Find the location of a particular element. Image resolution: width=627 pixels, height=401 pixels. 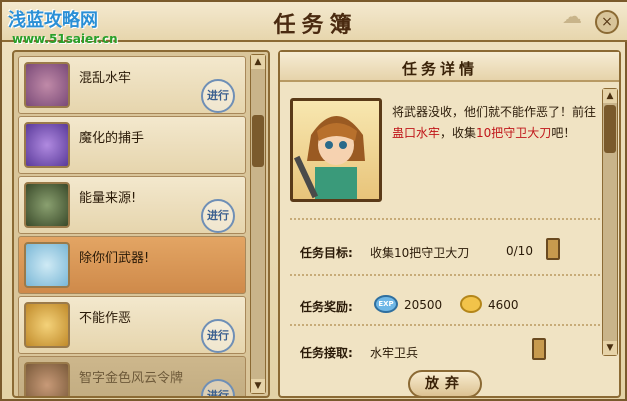

detail-title: 任务详情 is located at coordinates (439, 69).